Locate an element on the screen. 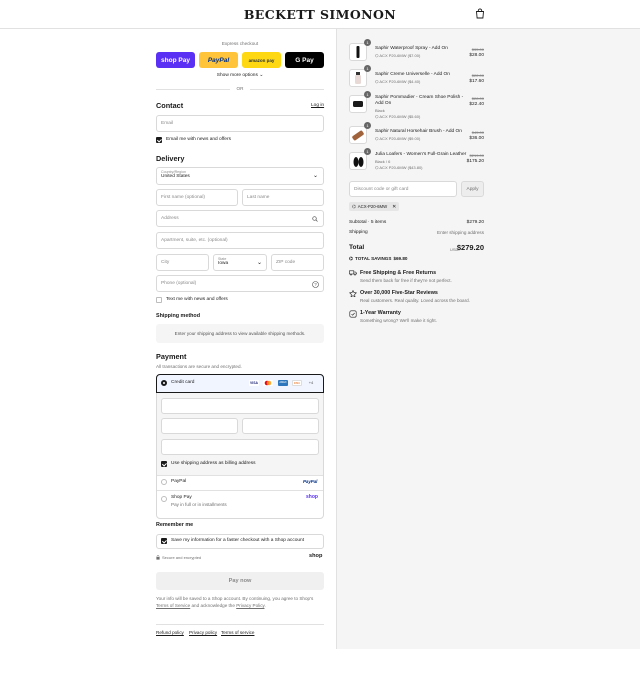 The image size is (640, 697). help-icon: ? is located at coordinates (315, 284).